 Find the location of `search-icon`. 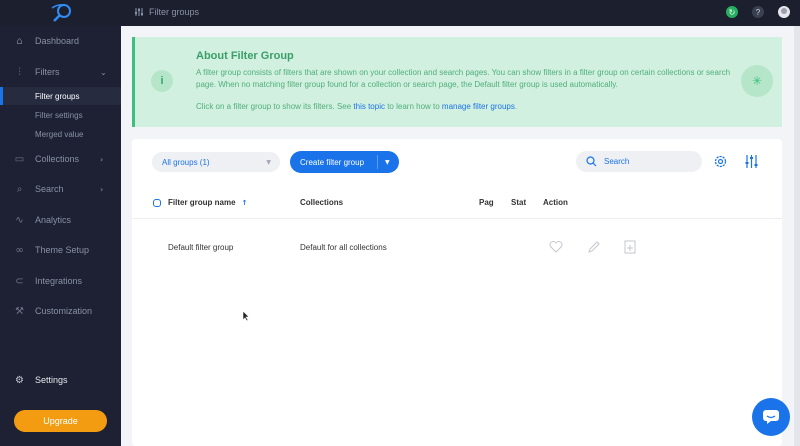

search-icon is located at coordinates (591, 161).